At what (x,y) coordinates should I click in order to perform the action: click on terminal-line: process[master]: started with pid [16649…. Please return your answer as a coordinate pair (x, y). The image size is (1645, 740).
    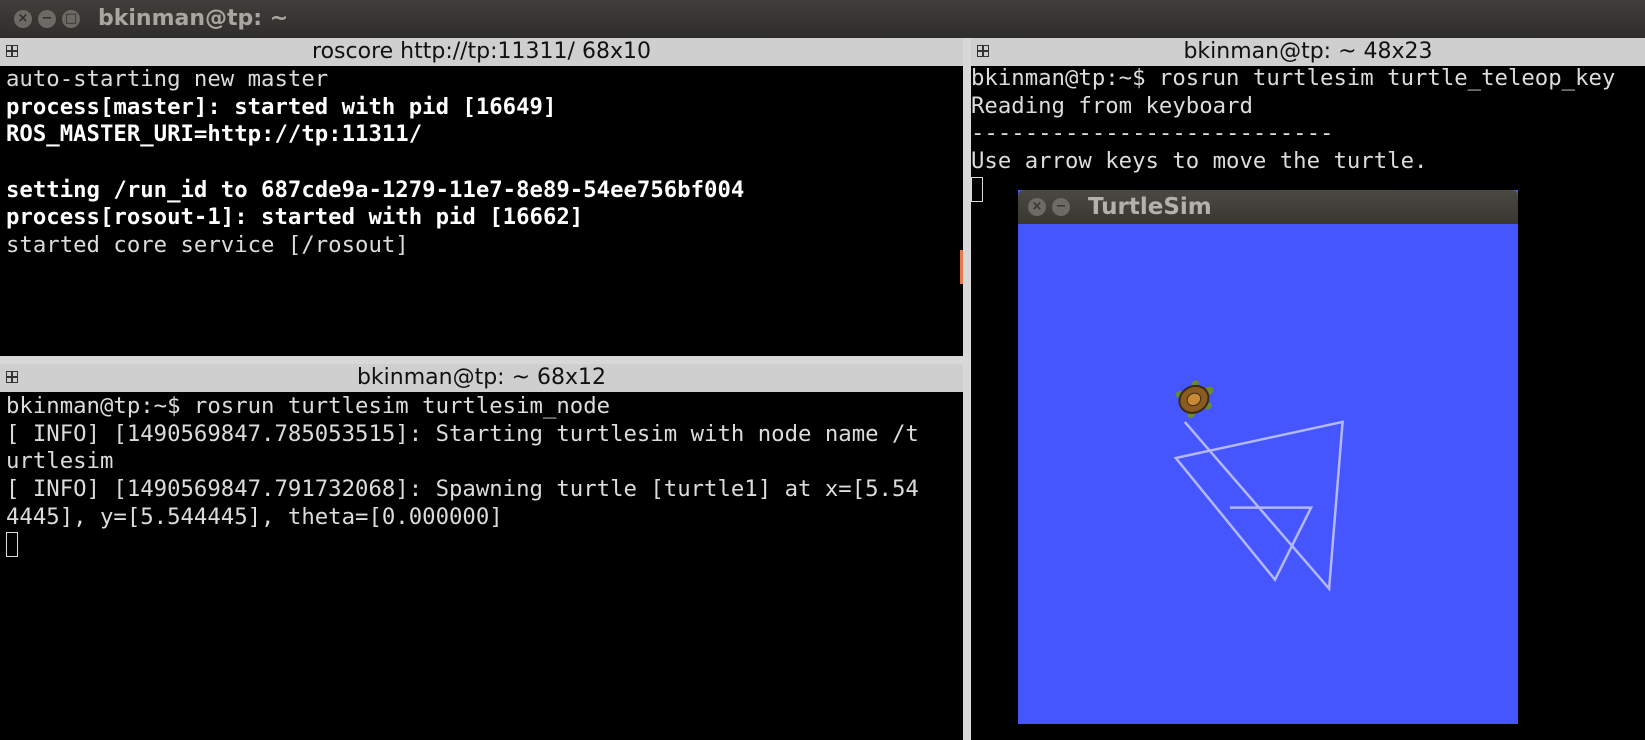
    Looking at the image, I should click on (281, 106).